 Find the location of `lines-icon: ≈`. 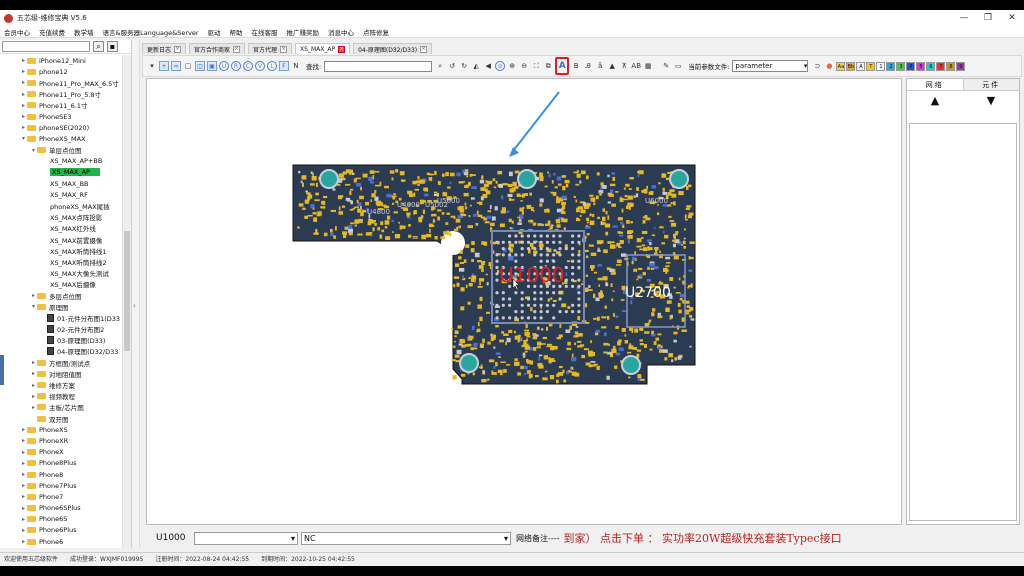

lines-icon: ≈ is located at coordinates (176, 66).